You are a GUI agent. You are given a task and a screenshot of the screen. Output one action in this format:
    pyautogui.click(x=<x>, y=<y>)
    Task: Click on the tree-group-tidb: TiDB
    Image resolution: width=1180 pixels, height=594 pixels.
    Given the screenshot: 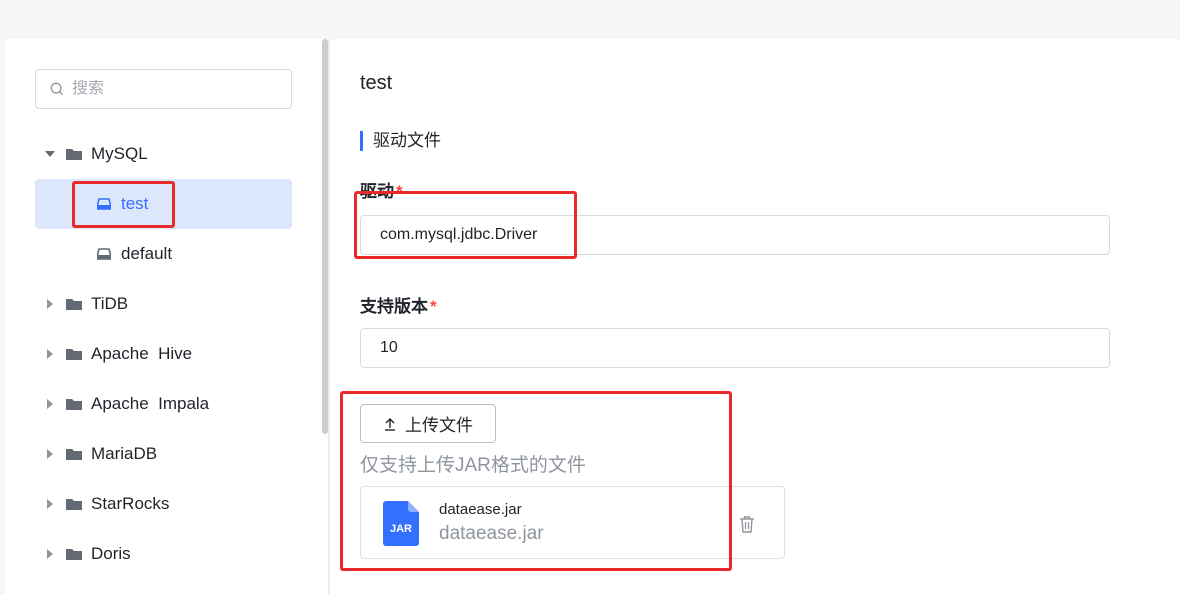 What is the action you would take?
    pyautogui.click(x=163, y=304)
    